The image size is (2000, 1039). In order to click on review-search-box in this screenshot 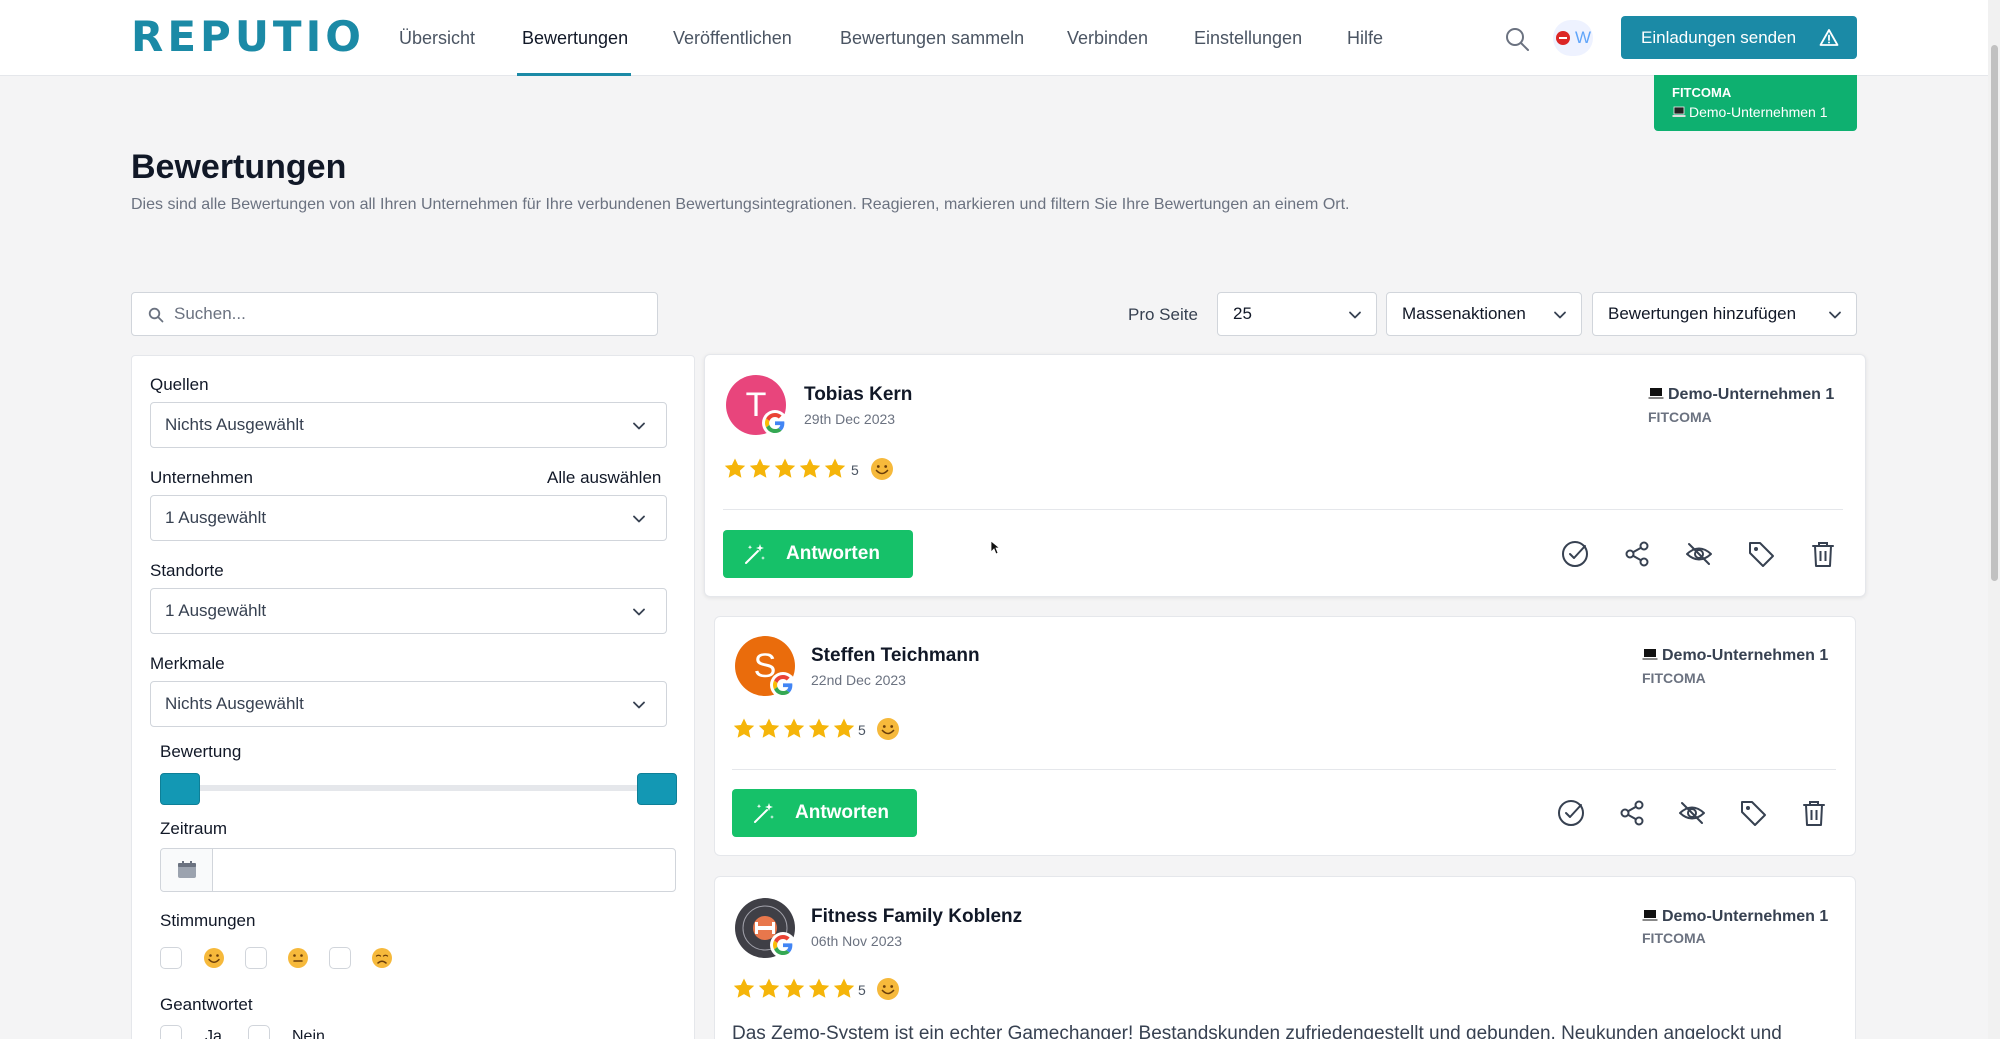, I will do `click(394, 314)`.